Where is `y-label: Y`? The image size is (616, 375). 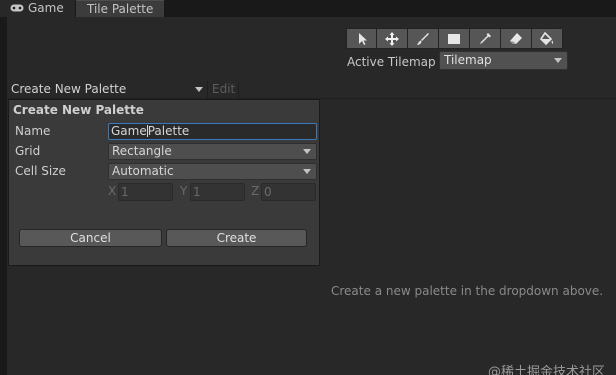 y-label: Y is located at coordinates (184, 191).